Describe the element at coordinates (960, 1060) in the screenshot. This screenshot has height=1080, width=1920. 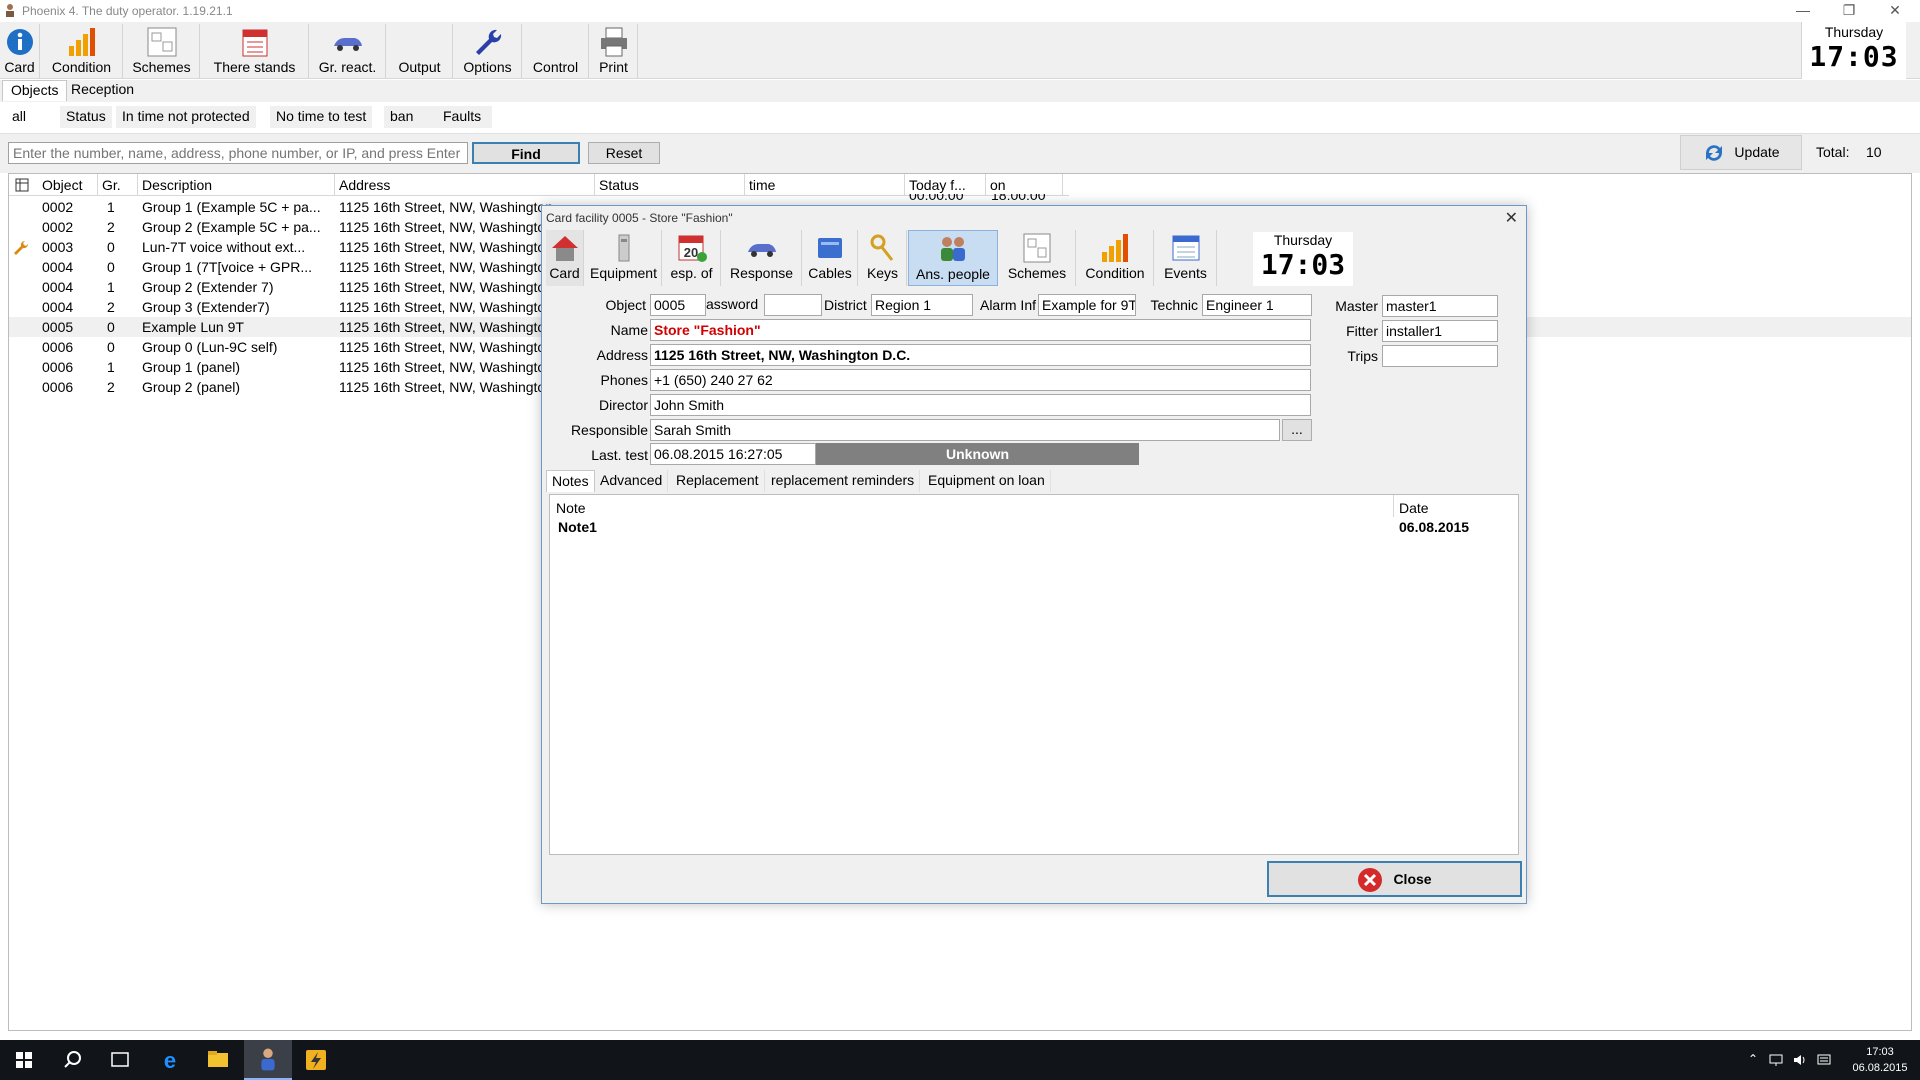
I see `taskbar: e ⌃ 17:03 06.08.2015` at that location.